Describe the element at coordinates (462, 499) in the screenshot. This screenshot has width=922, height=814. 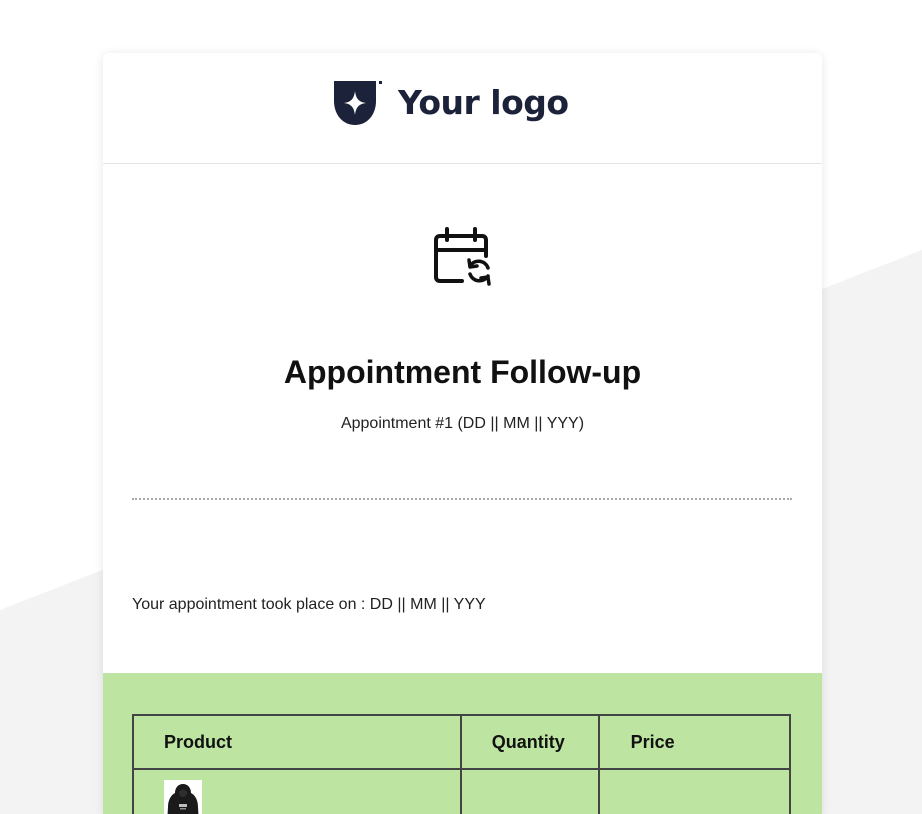
I see `dotted-divider` at that location.